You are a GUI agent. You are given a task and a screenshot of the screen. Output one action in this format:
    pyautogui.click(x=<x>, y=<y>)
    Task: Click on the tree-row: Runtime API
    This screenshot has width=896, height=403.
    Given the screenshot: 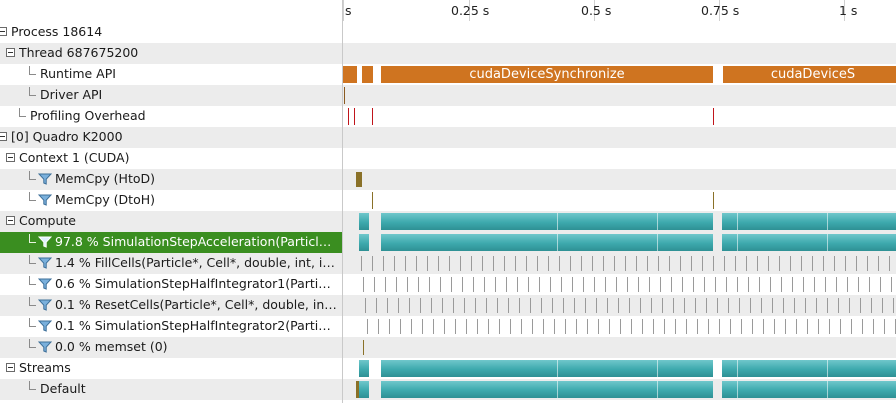 What is the action you would take?
    pyautogui.click(x=171, y=74)
    